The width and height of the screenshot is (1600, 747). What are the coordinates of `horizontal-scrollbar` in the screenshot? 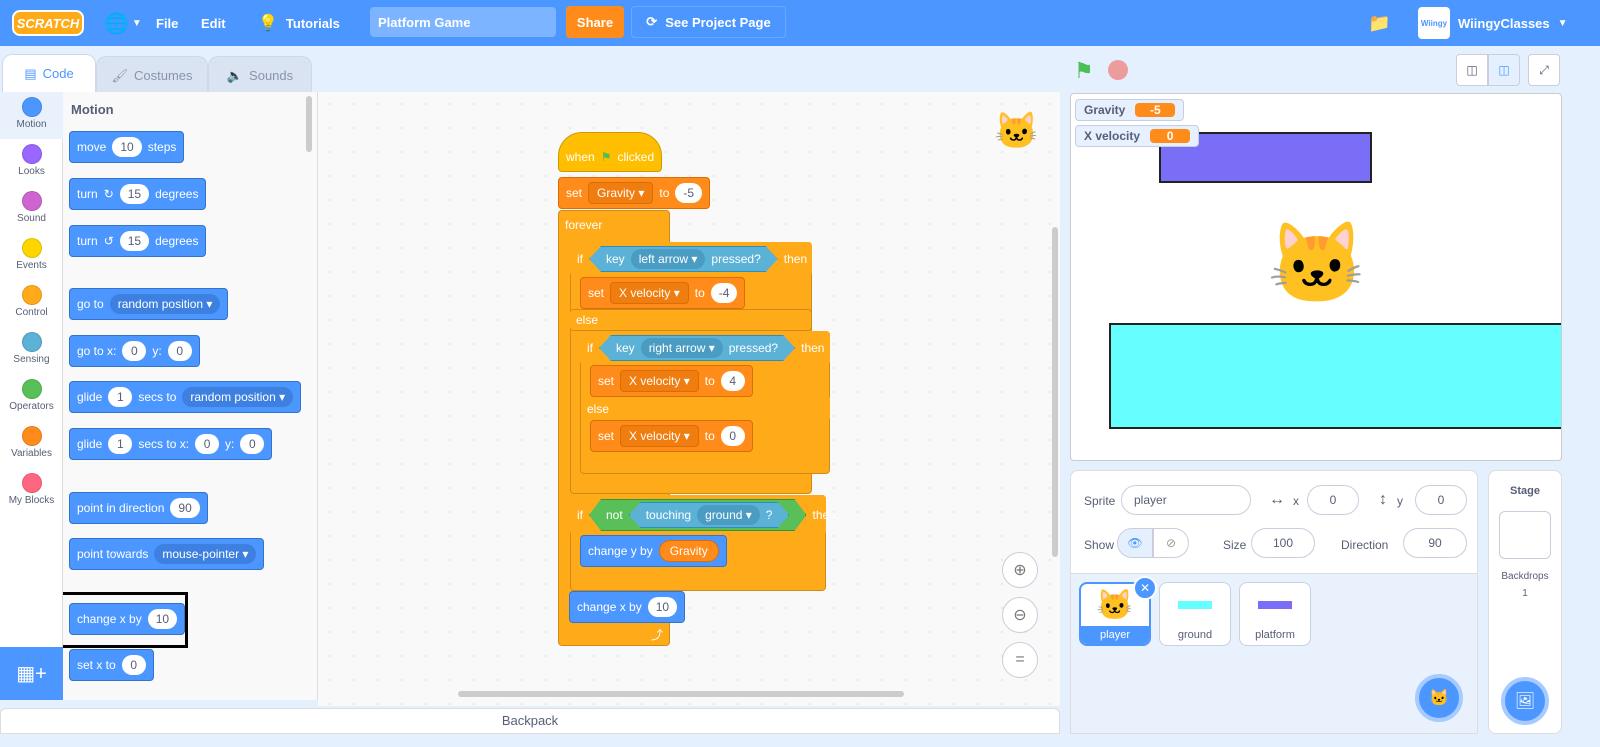 It's located at (681, 694).